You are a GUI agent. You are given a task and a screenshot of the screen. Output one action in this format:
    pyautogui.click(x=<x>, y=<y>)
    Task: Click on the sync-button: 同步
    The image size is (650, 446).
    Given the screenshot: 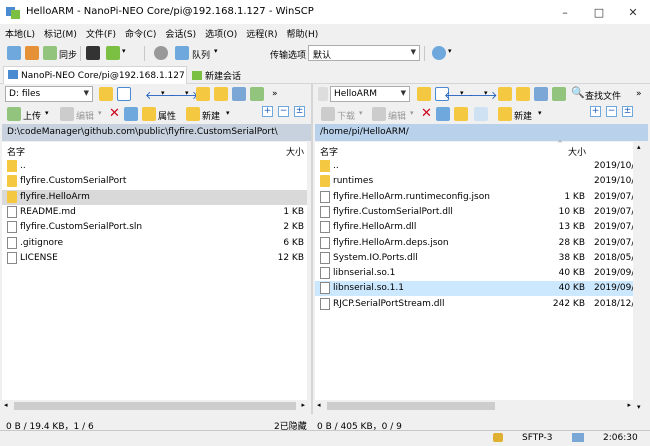 What is the action you would take?
    pyautogui.click(x=68, y=54)
    